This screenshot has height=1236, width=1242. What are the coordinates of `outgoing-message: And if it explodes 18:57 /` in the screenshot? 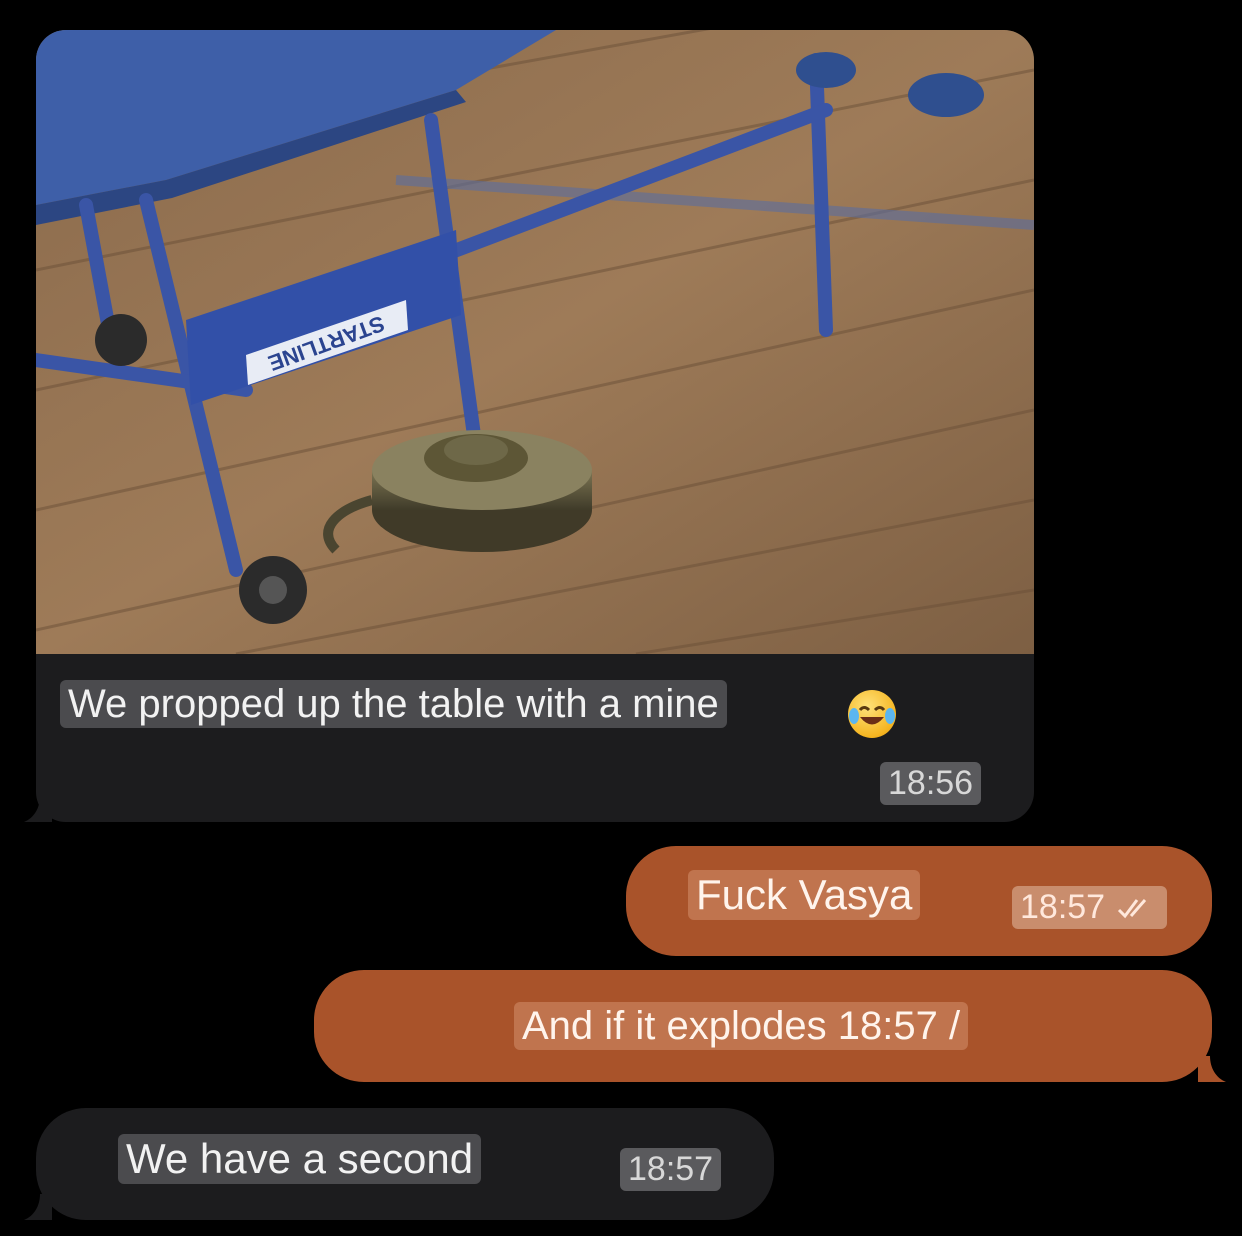 It's located at (770, 1026).